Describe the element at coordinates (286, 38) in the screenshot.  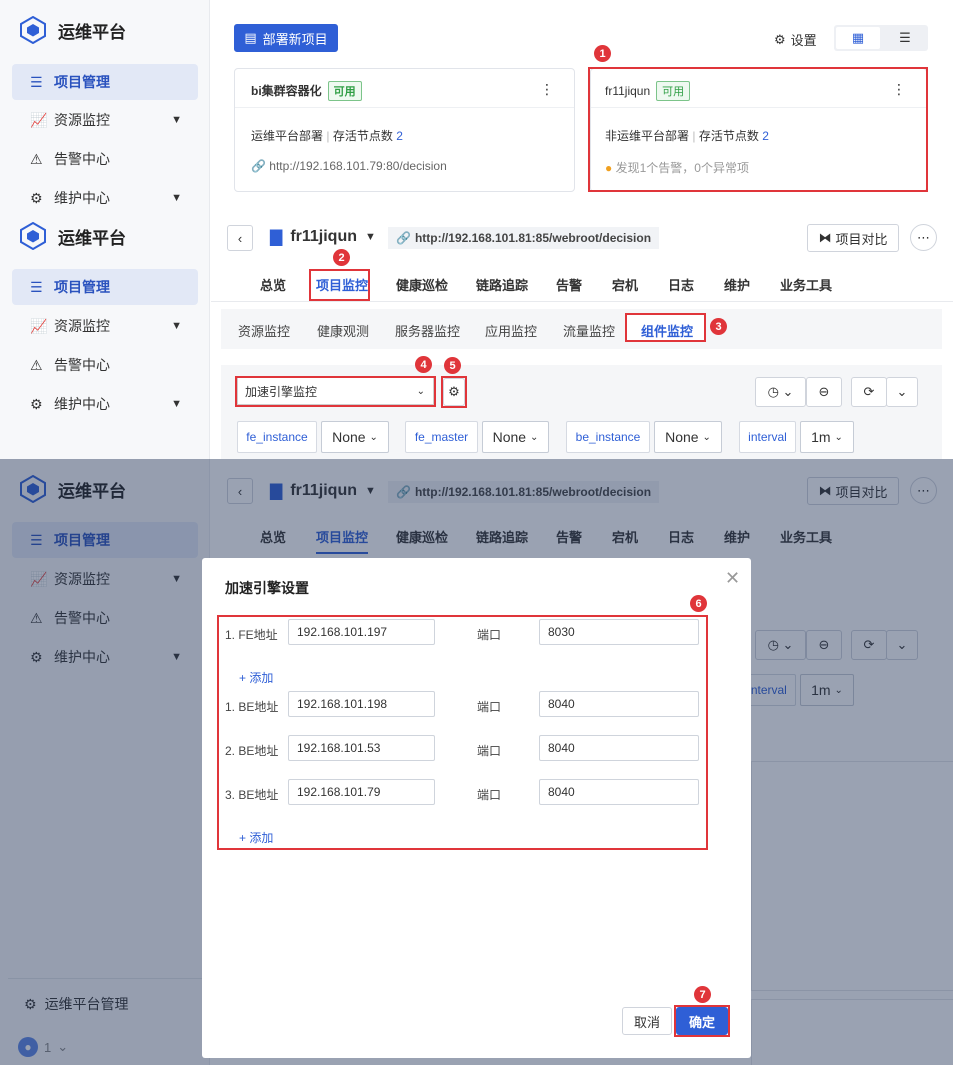
I see `deploy-button: ▤ 部署新项目` at that location.